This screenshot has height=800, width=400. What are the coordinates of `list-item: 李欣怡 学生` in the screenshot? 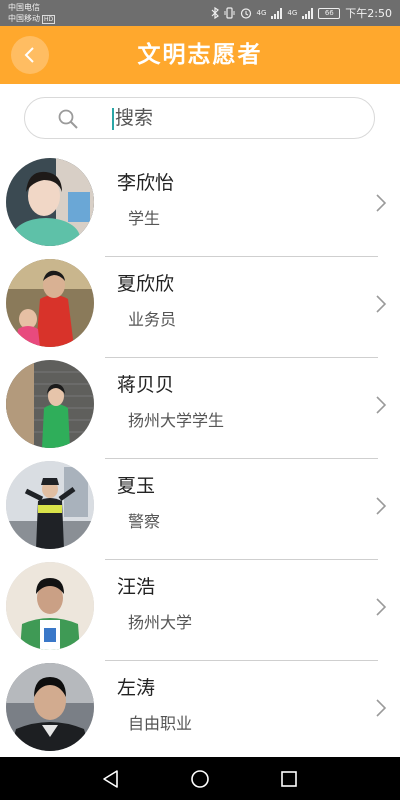 It's located at (200, 206).